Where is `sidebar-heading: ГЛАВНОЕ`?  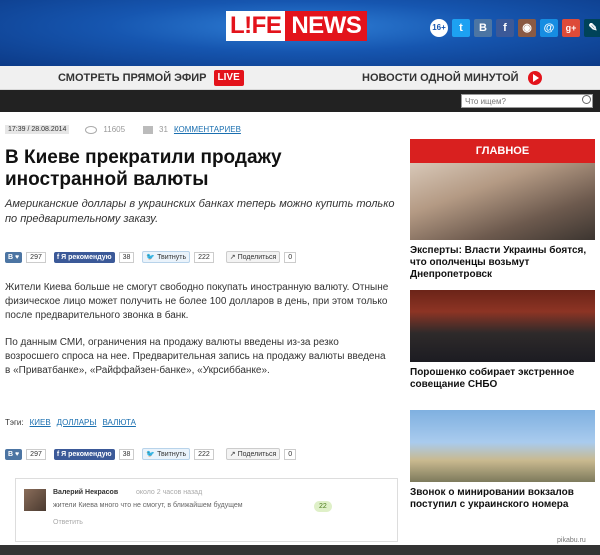
sidebar-heading: ГЛАВНОЕ is located at coordinates (502, 151).